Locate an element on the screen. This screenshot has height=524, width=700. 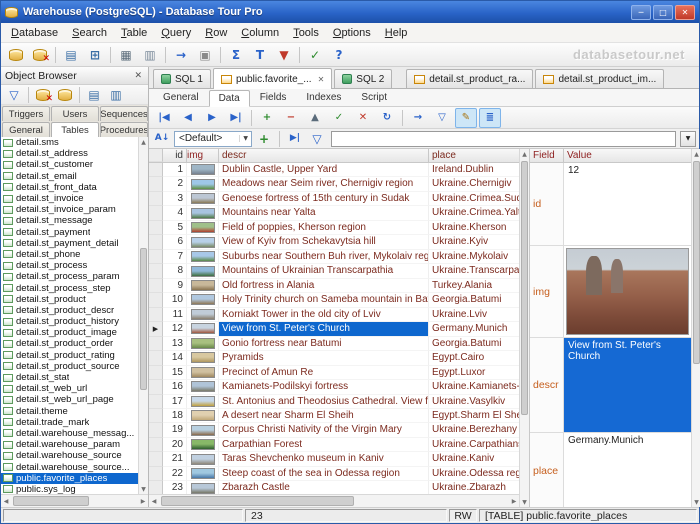
post-edit-icon: ✓ is located at coordinates (339, 118).